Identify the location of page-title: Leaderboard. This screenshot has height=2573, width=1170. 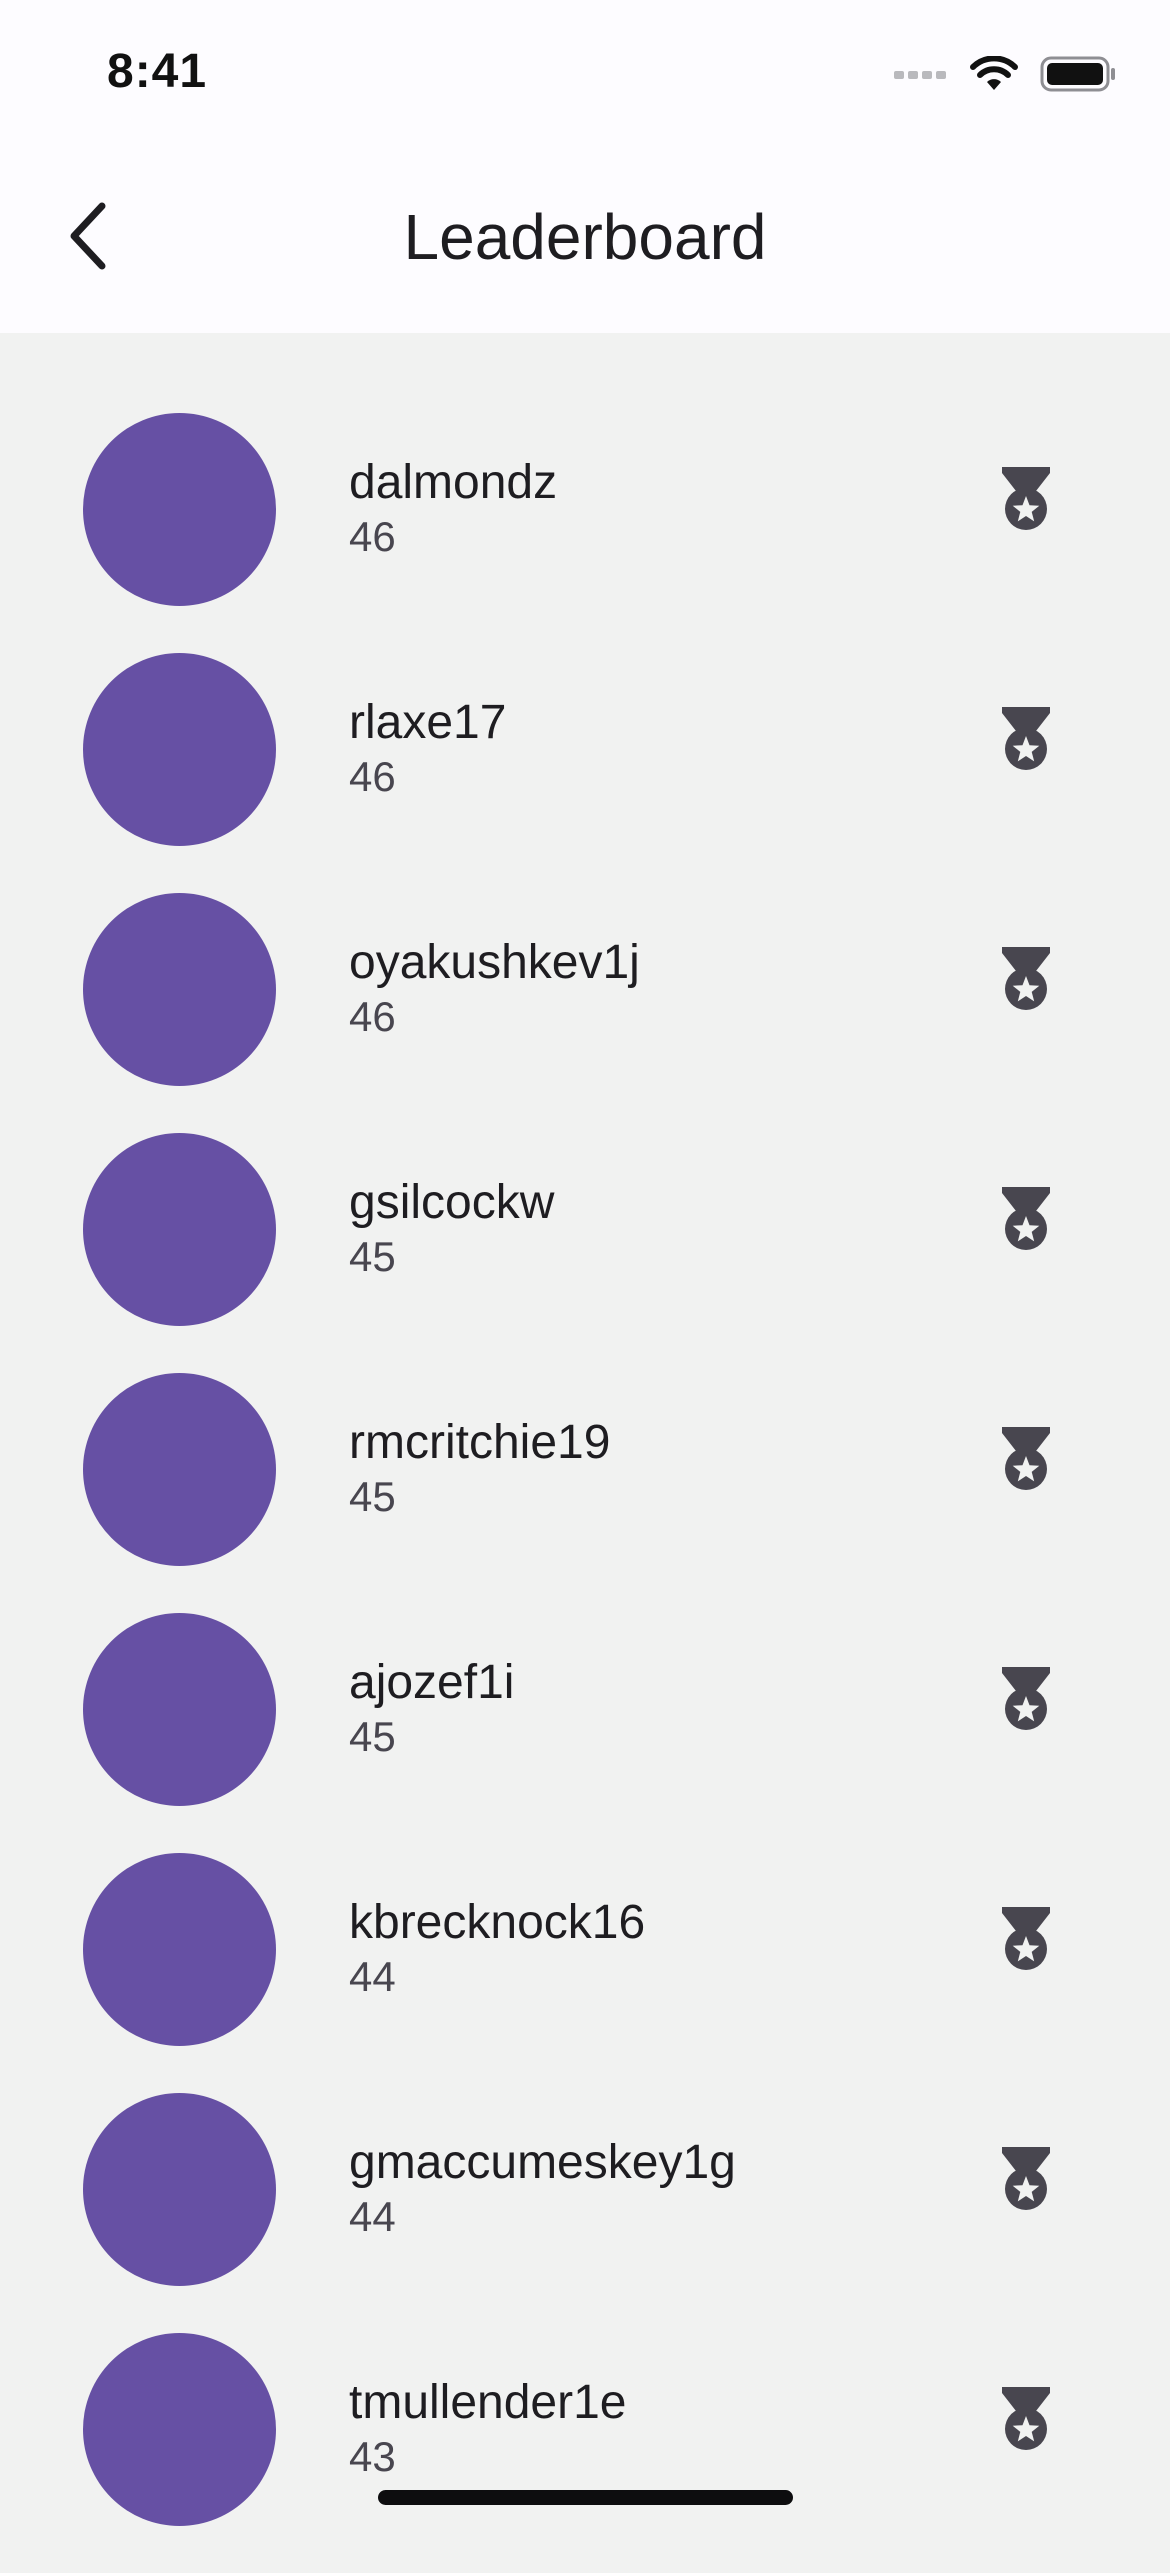
(585, 237).